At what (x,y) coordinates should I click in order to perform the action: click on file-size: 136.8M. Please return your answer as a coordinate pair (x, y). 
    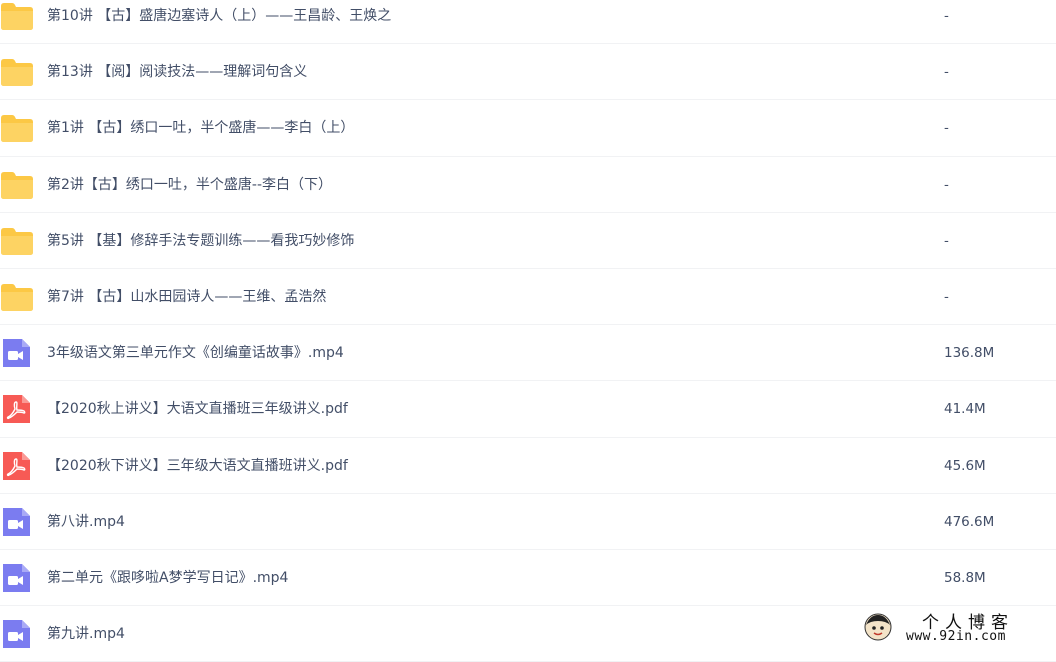
    Looking at the image, I should click on (969, 353).